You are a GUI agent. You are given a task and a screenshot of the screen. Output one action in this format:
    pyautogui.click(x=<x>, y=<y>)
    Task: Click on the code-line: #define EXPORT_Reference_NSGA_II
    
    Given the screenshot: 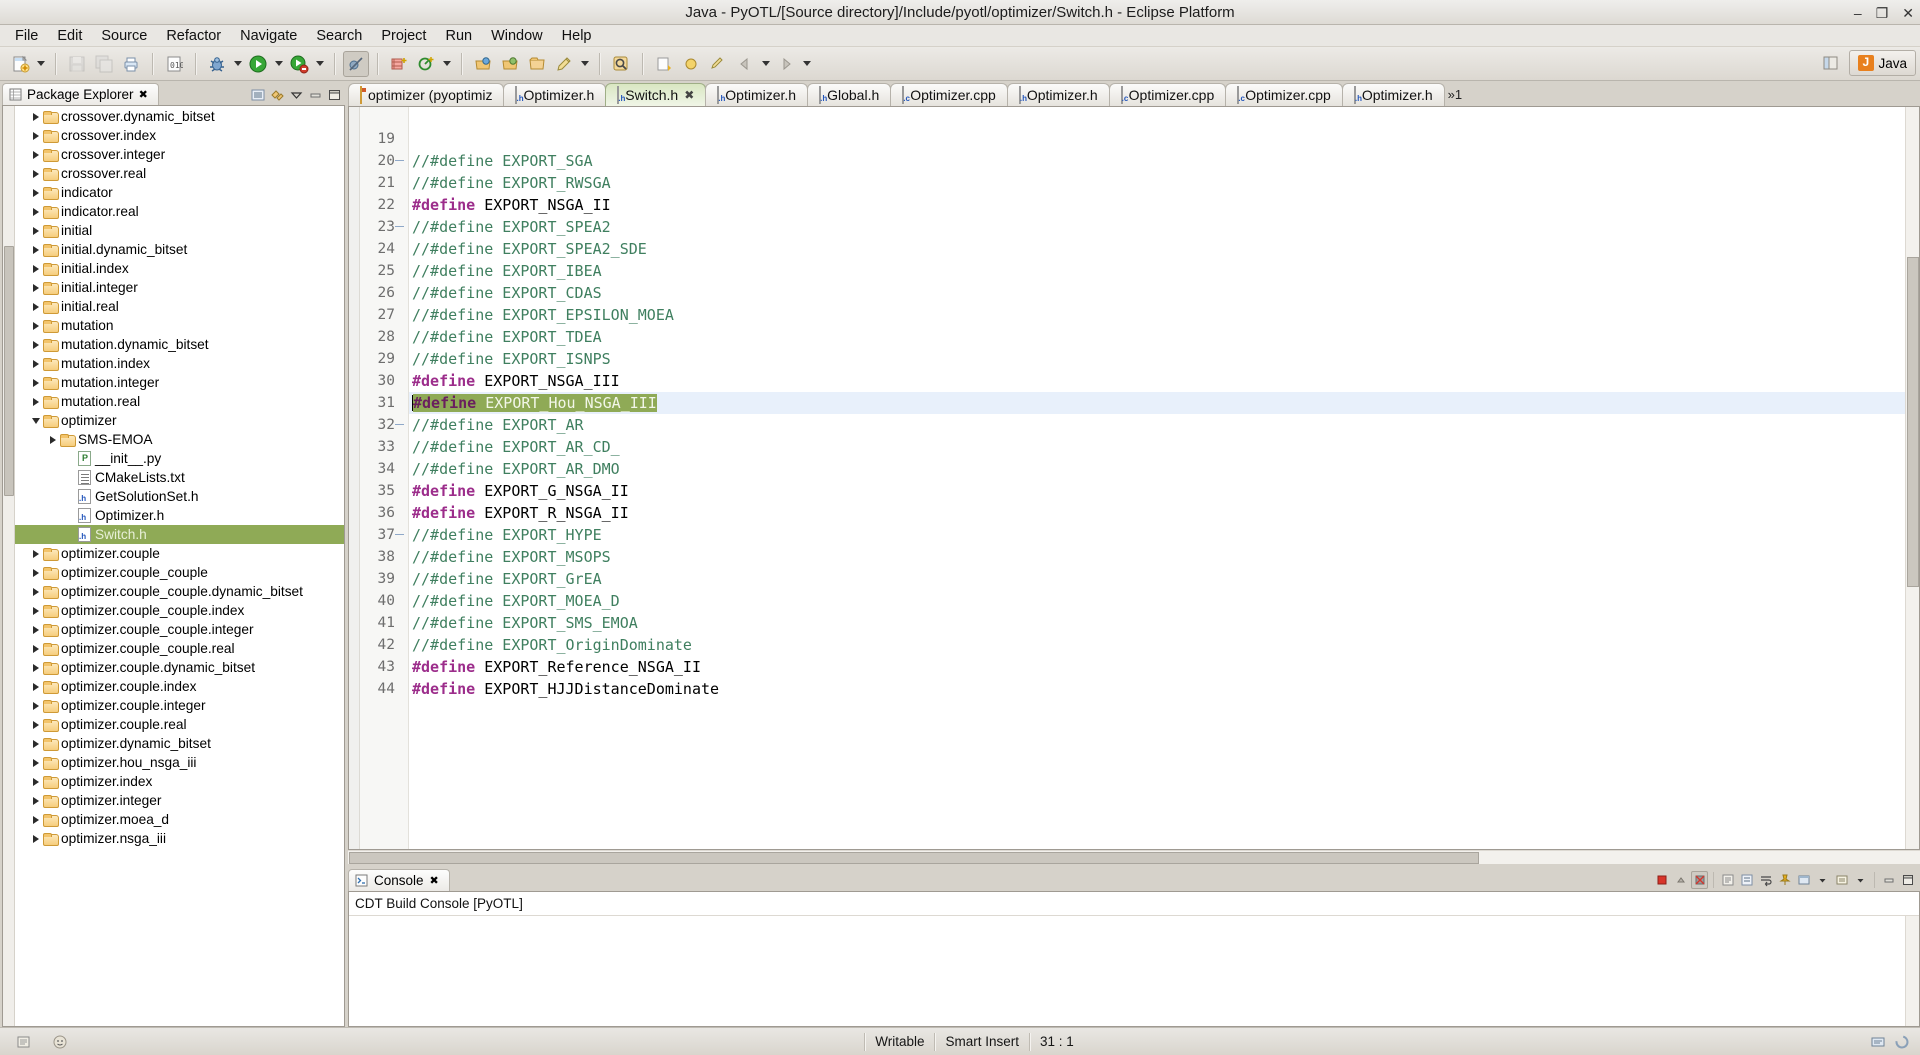 What is the action you would take?
    pyautogui.click(x=1157, y=667)
    